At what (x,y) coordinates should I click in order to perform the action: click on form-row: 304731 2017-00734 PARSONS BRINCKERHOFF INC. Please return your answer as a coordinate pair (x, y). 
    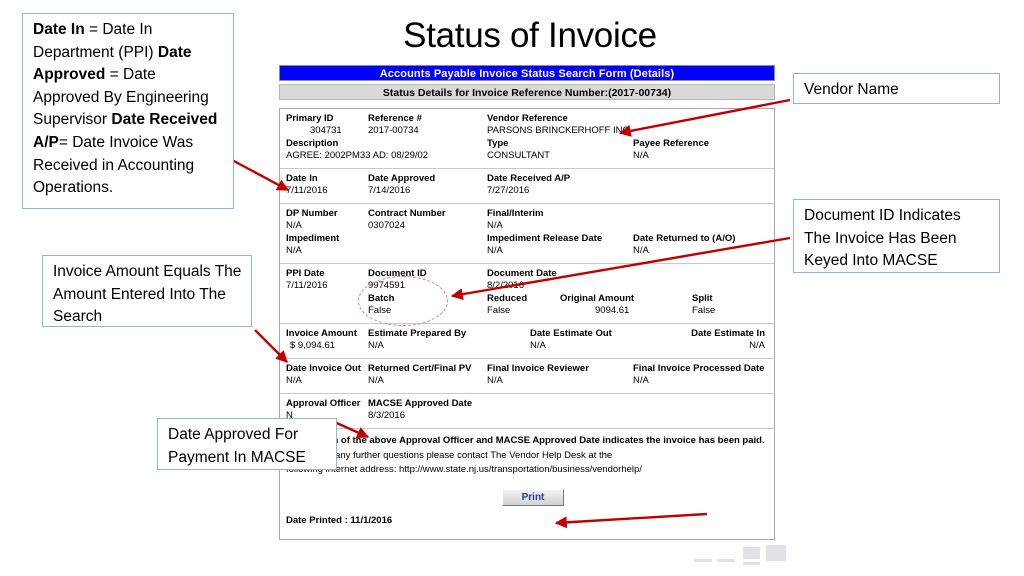
    Looking at the image, I should click on (527, 131).